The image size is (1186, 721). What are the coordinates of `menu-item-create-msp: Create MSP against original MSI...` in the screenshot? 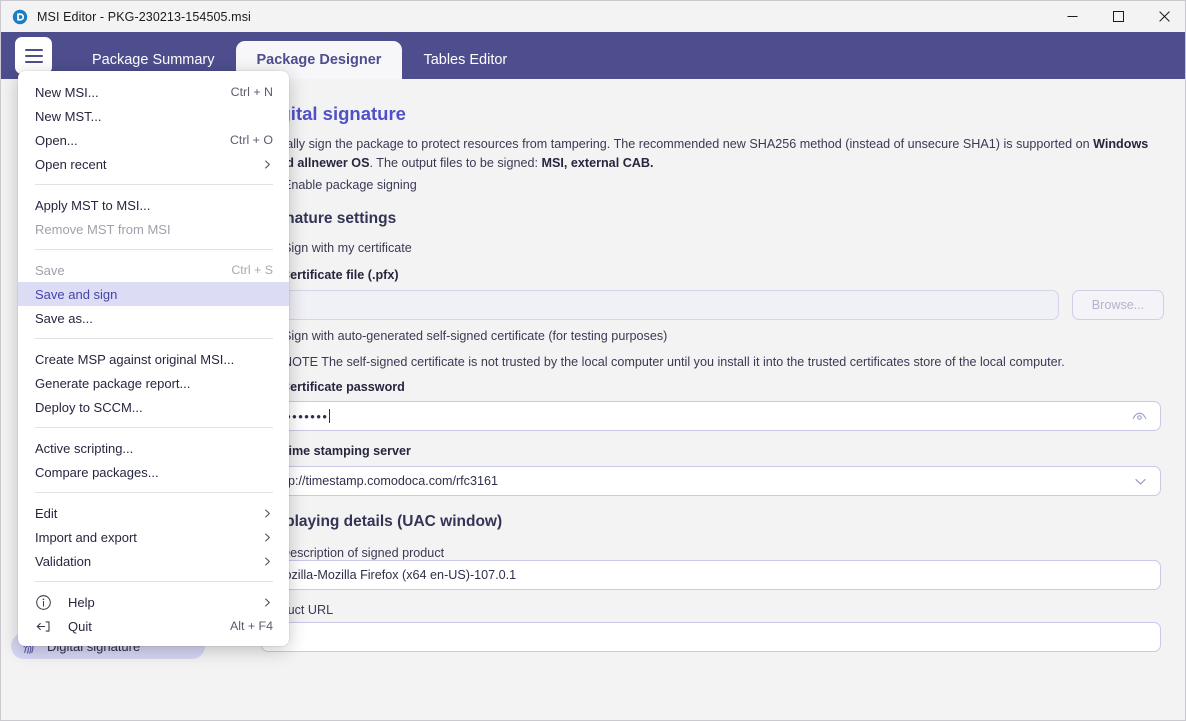 It's located at (153, 359).